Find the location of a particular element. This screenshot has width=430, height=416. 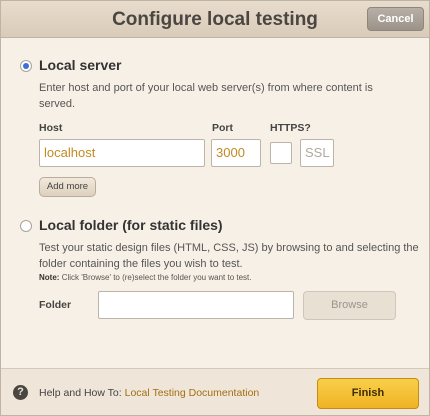

ssl-input: SSL is located at coordinates (317, 153).